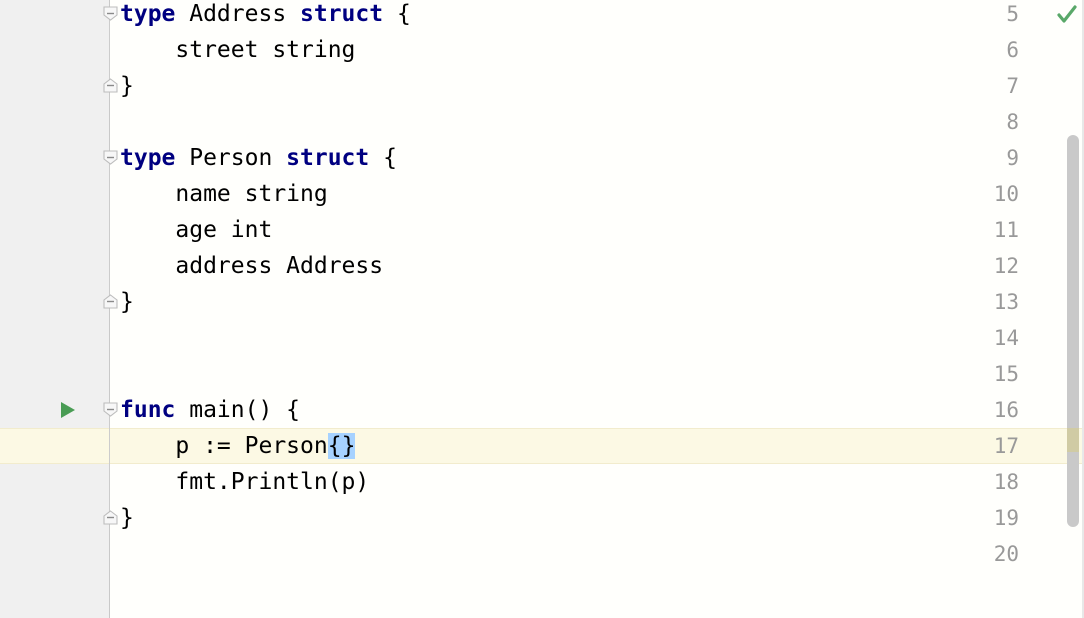 This screenshot has width=1084, height=618. What do you see at coordinates (1073, 331) in the screenshot?
I see `vertical-scrollbar-thumb` at bounding box center [1073, 331].